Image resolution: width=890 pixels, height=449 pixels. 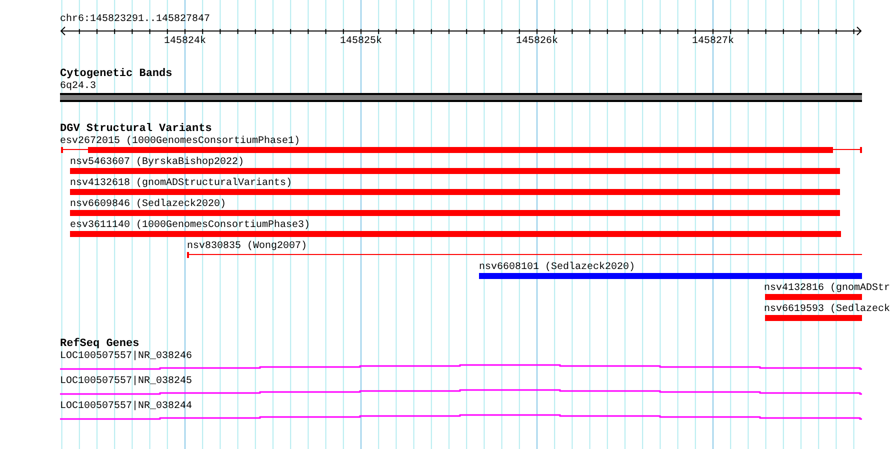 I want to click on variant-label: nsv6609846 (Sedlazeck2020), so click(x=148, y=204).